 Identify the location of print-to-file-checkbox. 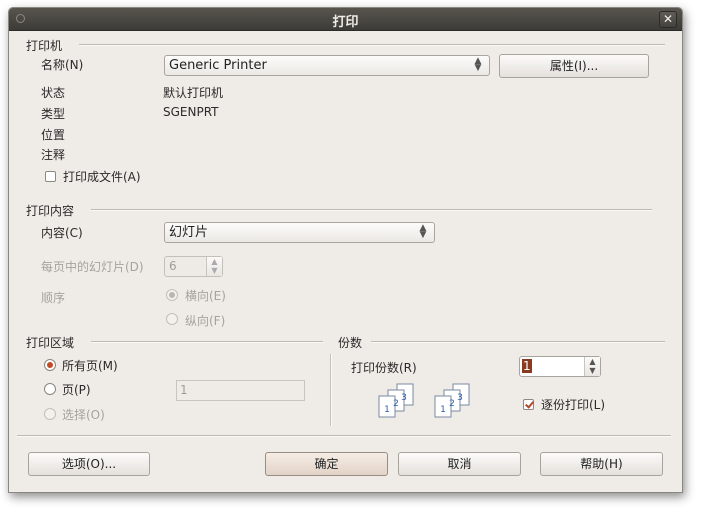
(50, 176).